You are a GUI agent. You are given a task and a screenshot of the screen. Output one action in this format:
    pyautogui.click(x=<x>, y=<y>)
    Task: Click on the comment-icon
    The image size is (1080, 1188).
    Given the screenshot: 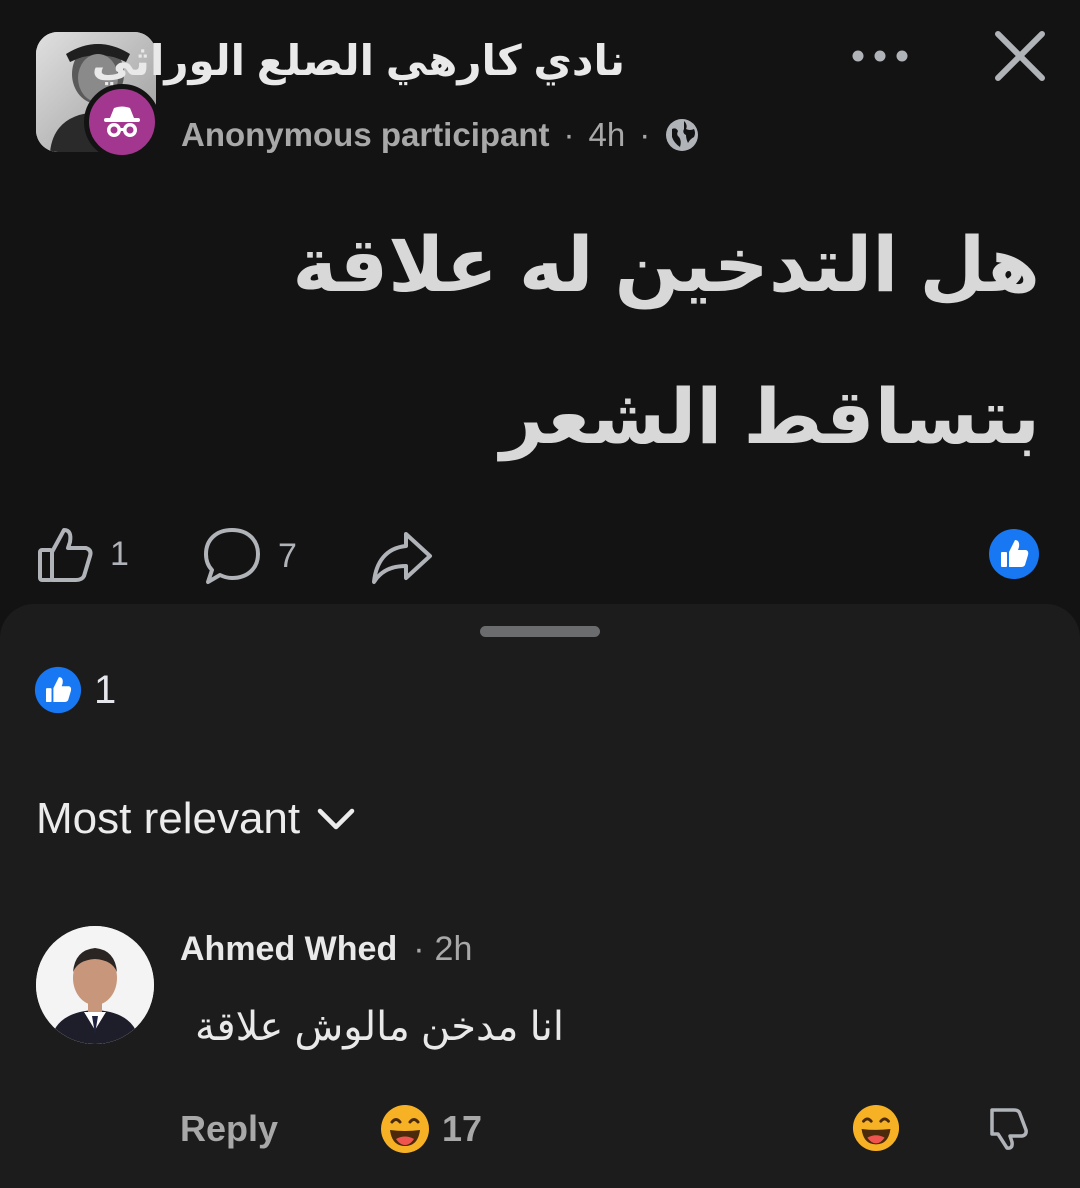 What is the action you would take?
    pyautogui.click(x=232, y=556)
    